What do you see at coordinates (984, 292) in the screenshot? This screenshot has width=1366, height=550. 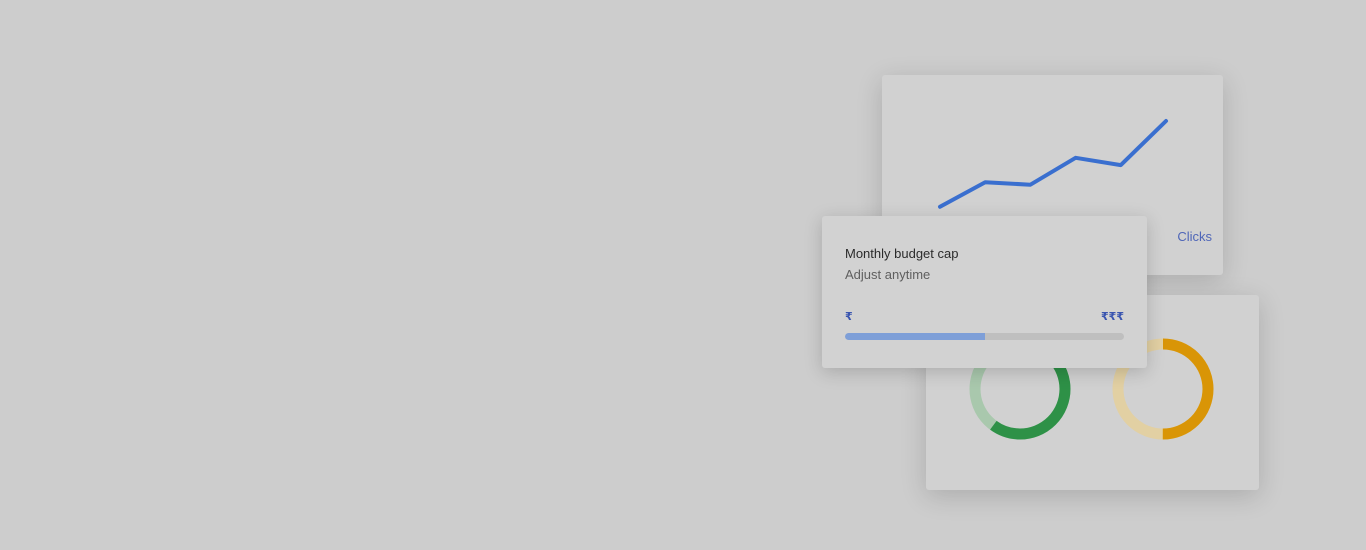 I see `monthly-budget-card: Monthly budget cap Adjust anytime ₹ ₹₹₹` at bounding box center [984, 292].